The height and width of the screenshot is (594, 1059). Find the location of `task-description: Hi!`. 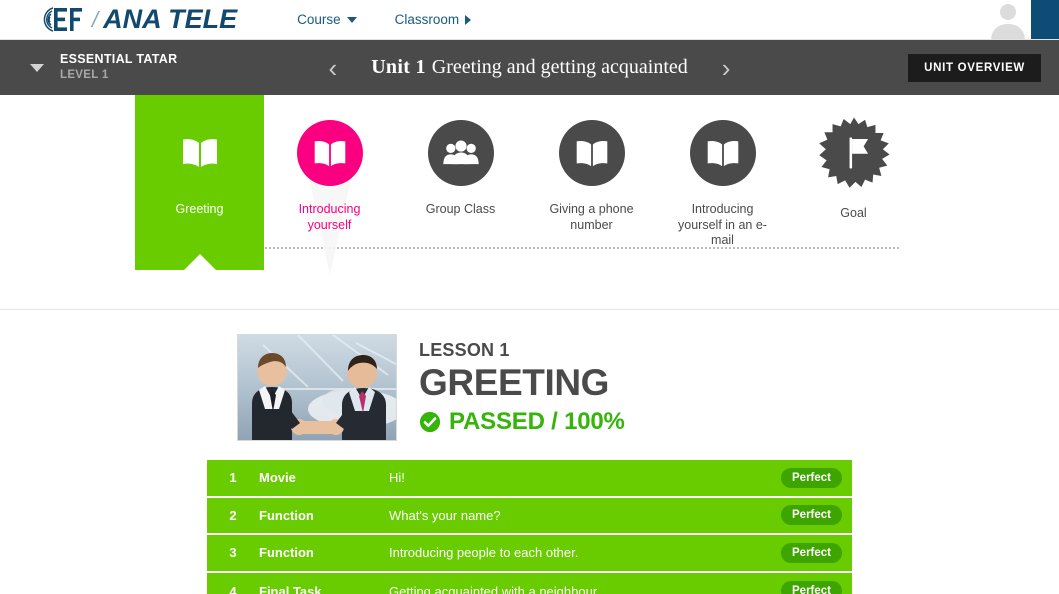

task-description: Hi! is located at coordinates (397, 478).